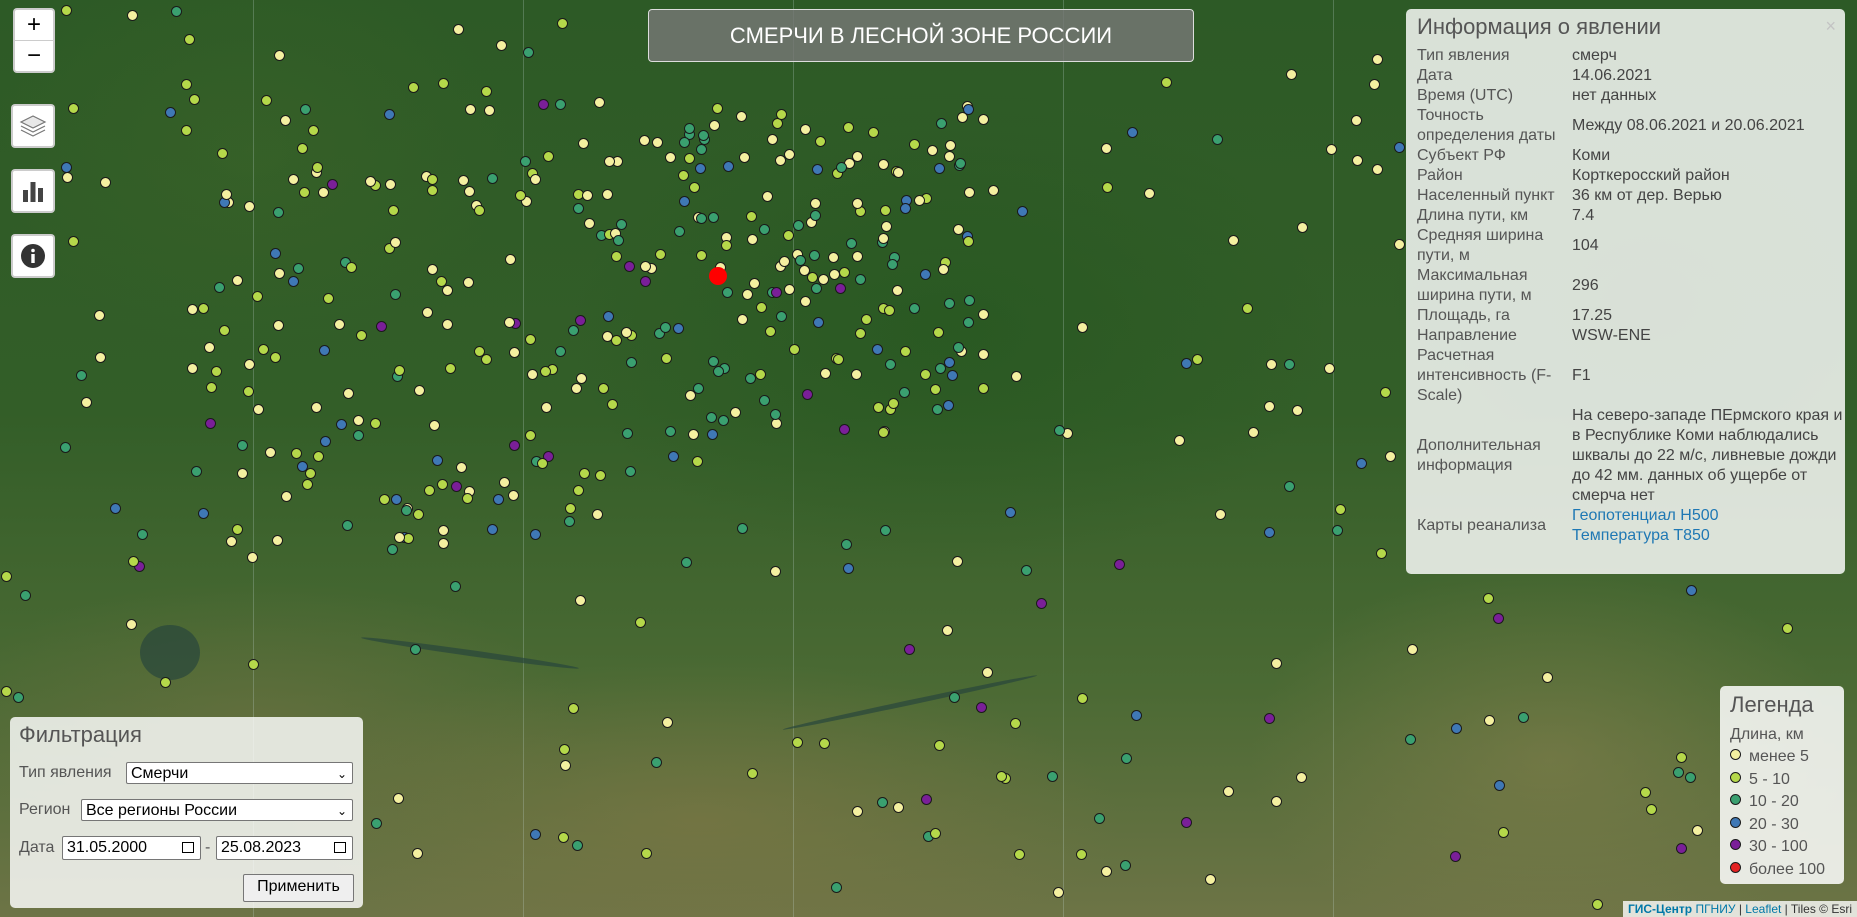  I want to click on zoom-out-button: −, so click(34, 55).